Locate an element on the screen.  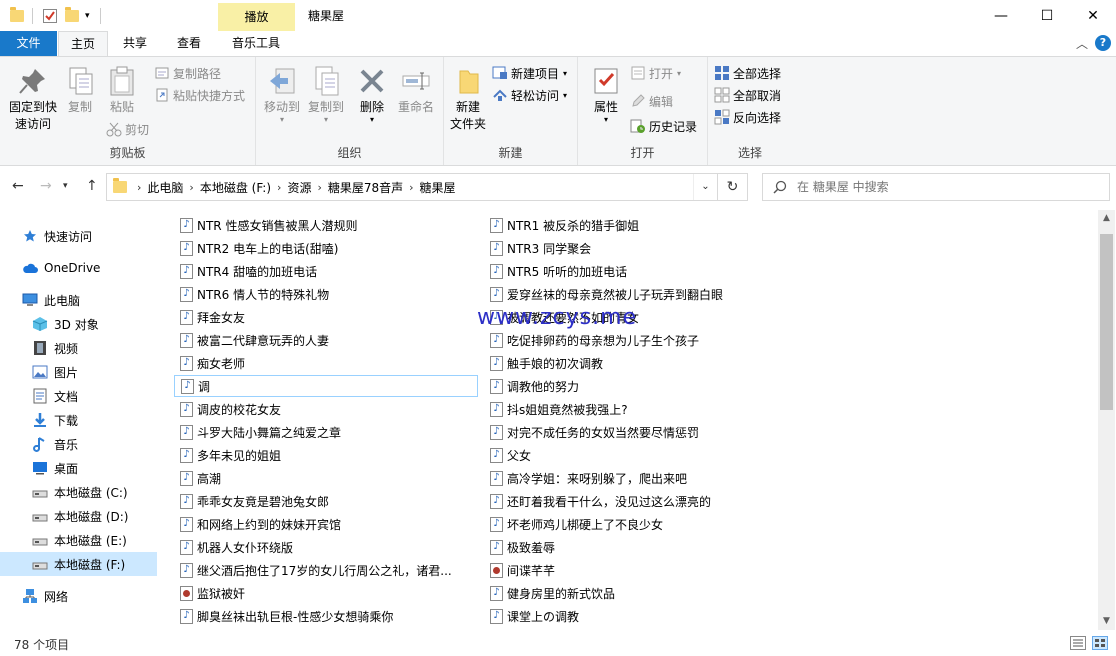
breadcrumb-drive-f: 本地磁盘 (F:) is located at coordinates (235, 187).